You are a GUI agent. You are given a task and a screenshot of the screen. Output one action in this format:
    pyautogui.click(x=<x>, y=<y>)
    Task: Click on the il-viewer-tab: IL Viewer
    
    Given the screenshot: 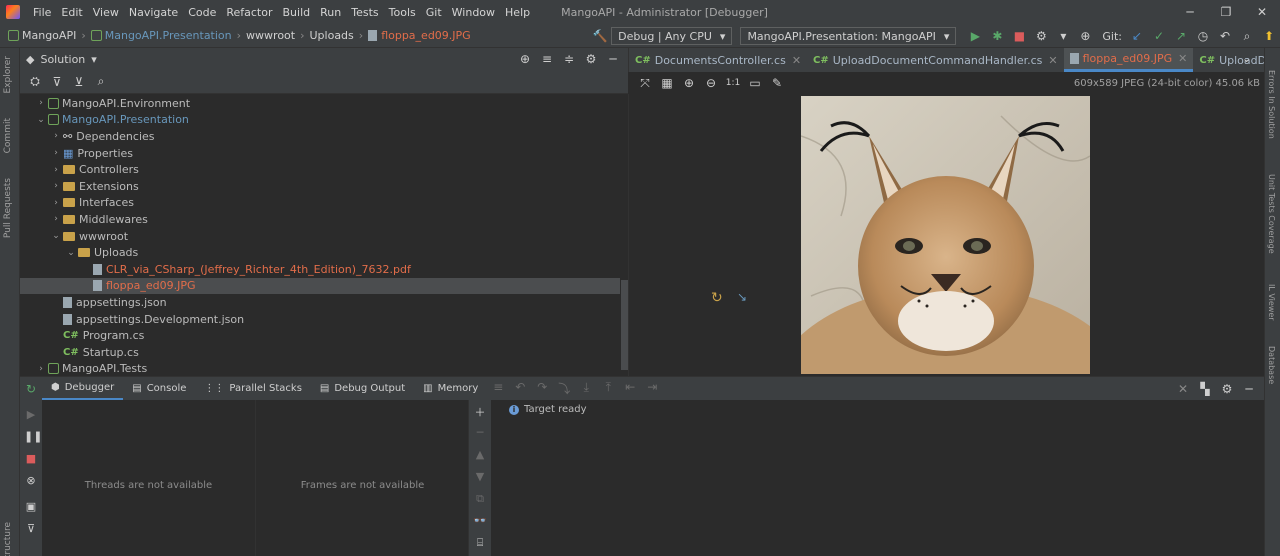 What is the action you would take?
    pyautogui.click(x=1271, y=302)
    